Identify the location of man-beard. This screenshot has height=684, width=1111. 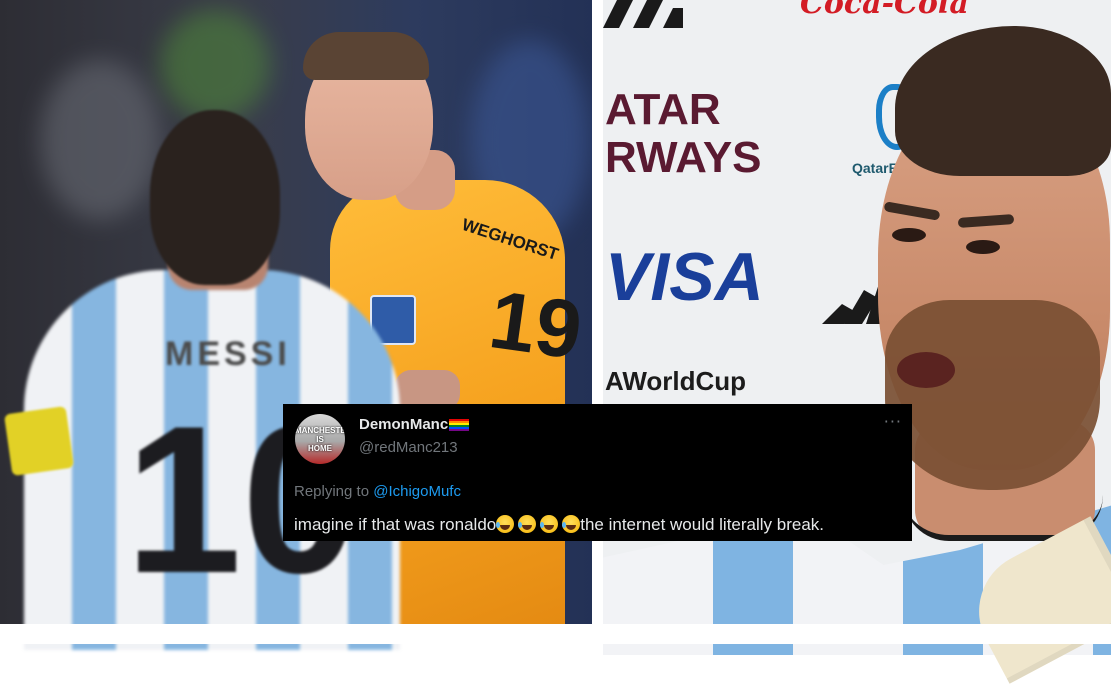
(992, 395).